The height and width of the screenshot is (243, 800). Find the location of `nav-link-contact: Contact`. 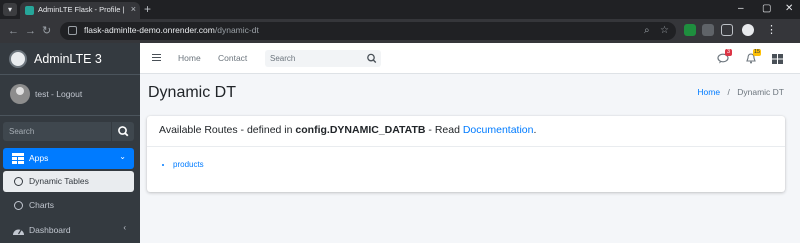

nav-link-contact: Contact is located at coordinates (232, 58).